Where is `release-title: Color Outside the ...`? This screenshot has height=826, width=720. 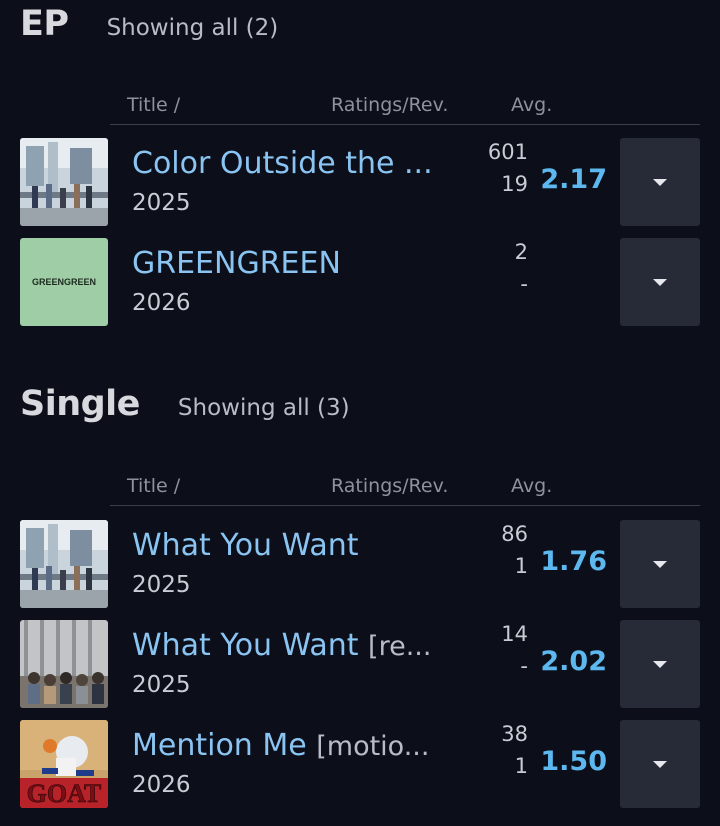 release-title: Color Outside the ... is located at coordinates (282, 163).